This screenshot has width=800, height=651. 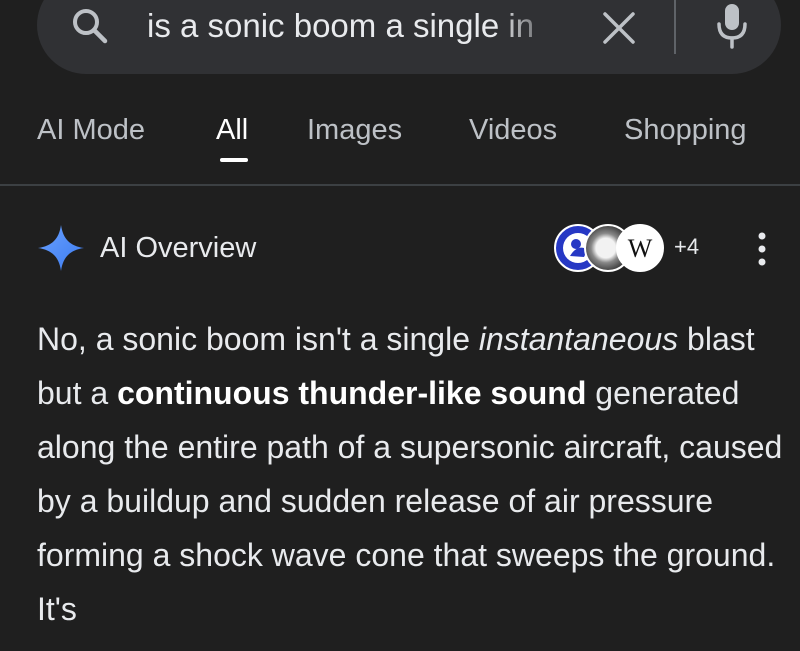 I want to click on tab-shopping: Shopping, so click(x=685, y=130).